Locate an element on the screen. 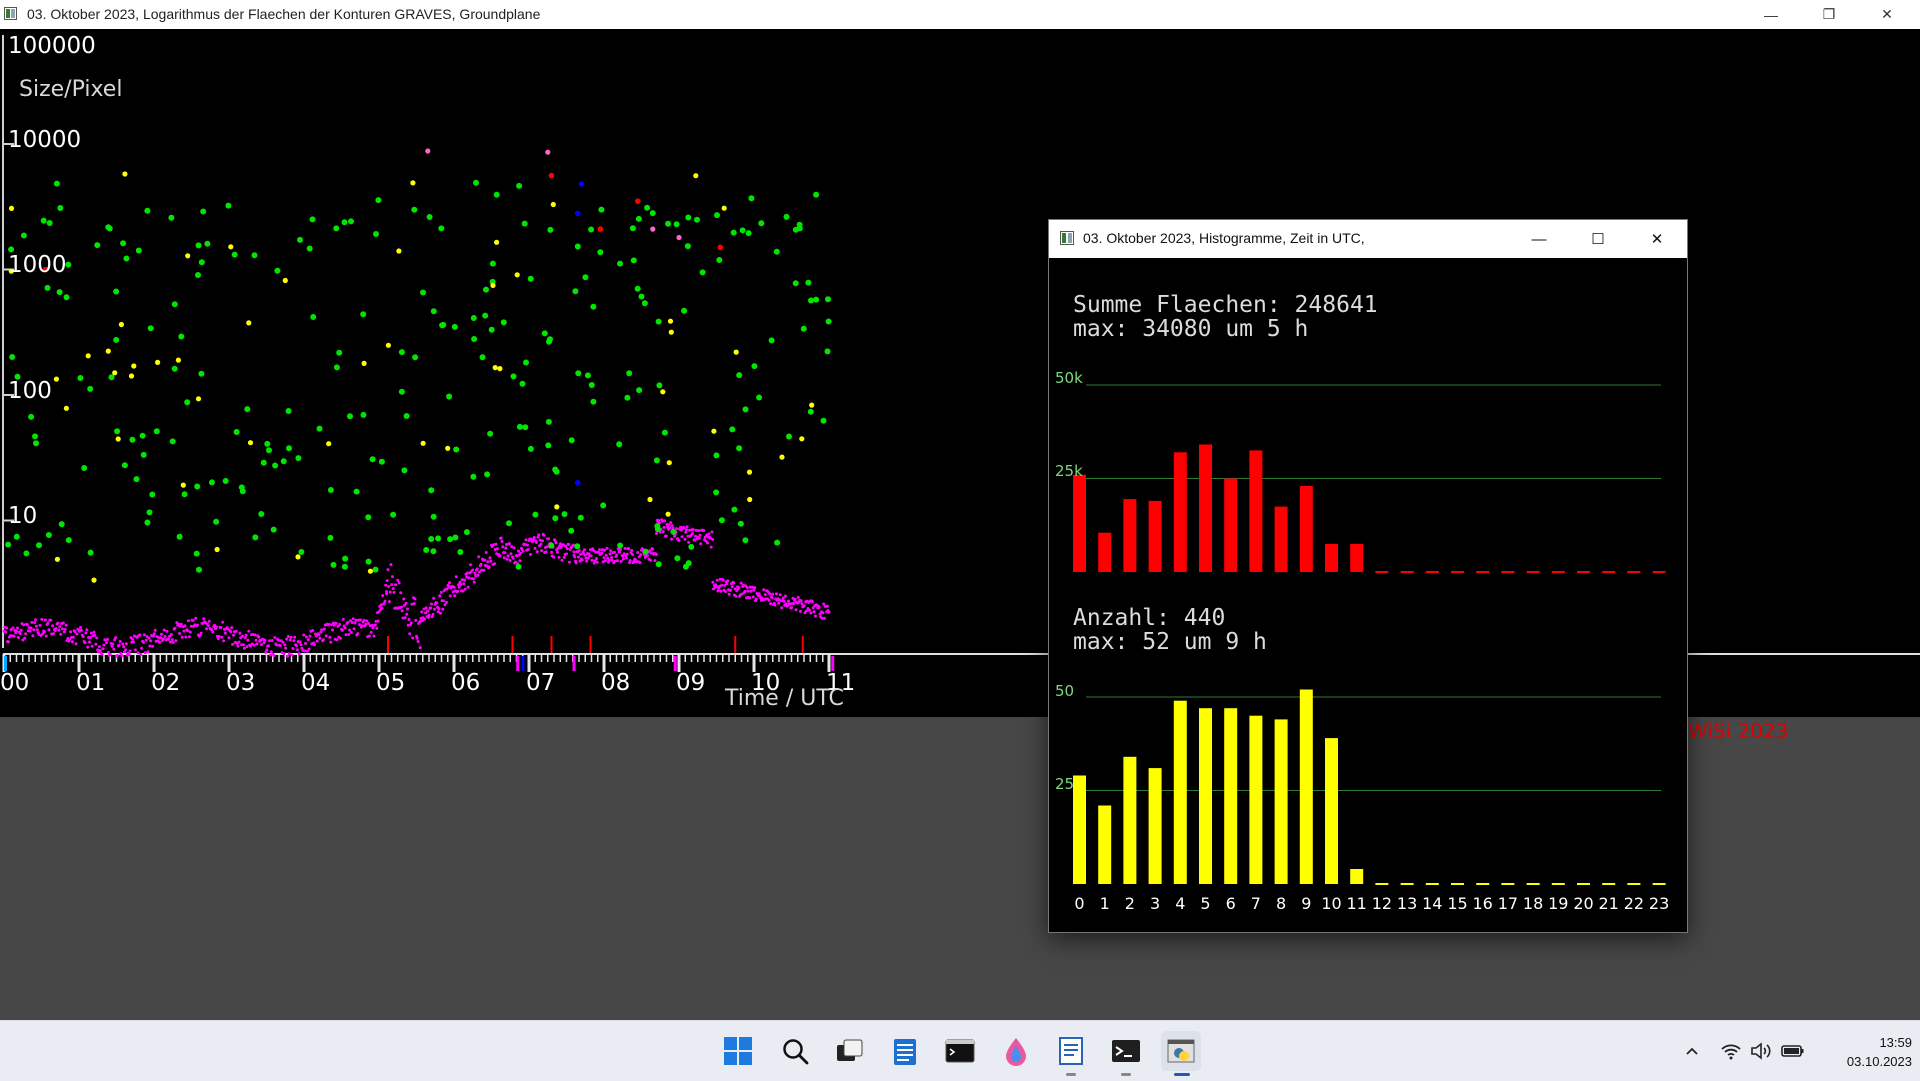  y-tick-label: 100 is located at coordinates (30, 391).